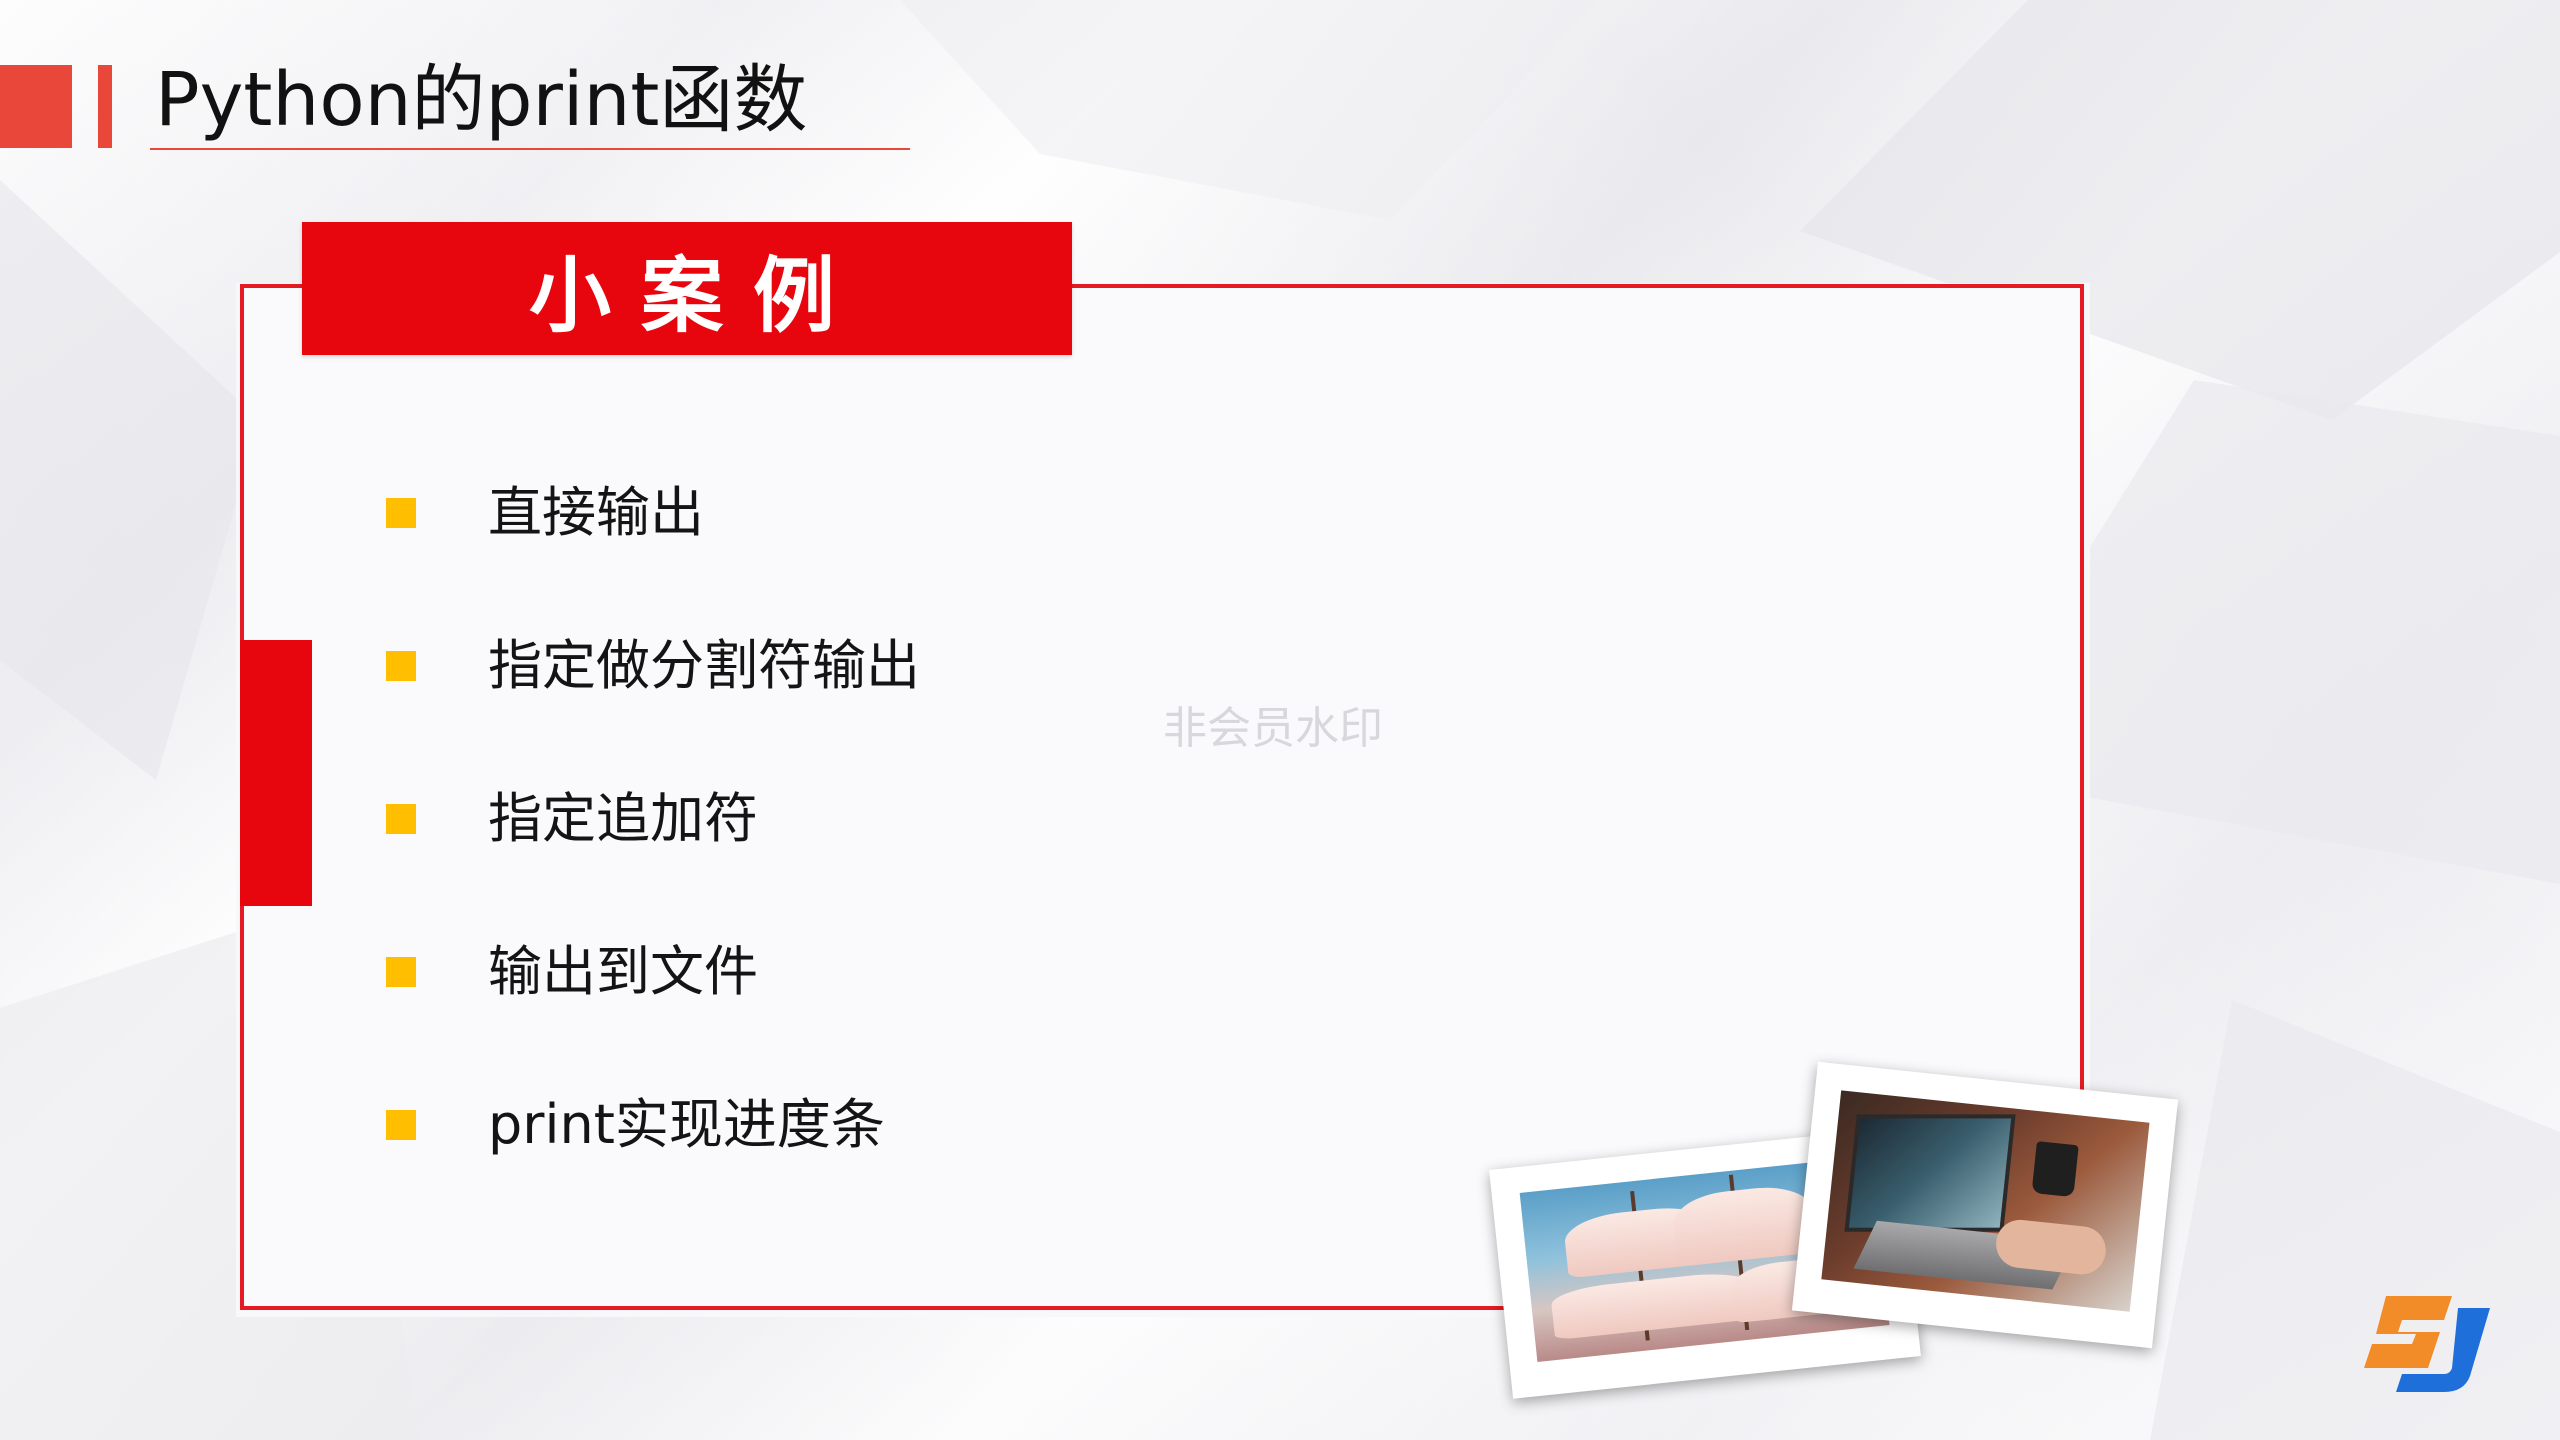 This screenshot has width=2560, height=1440. What do you see at coordinates (696, 296) in the screenshot?
I see `card-title: 小案例` at bounding box center [696, 296].